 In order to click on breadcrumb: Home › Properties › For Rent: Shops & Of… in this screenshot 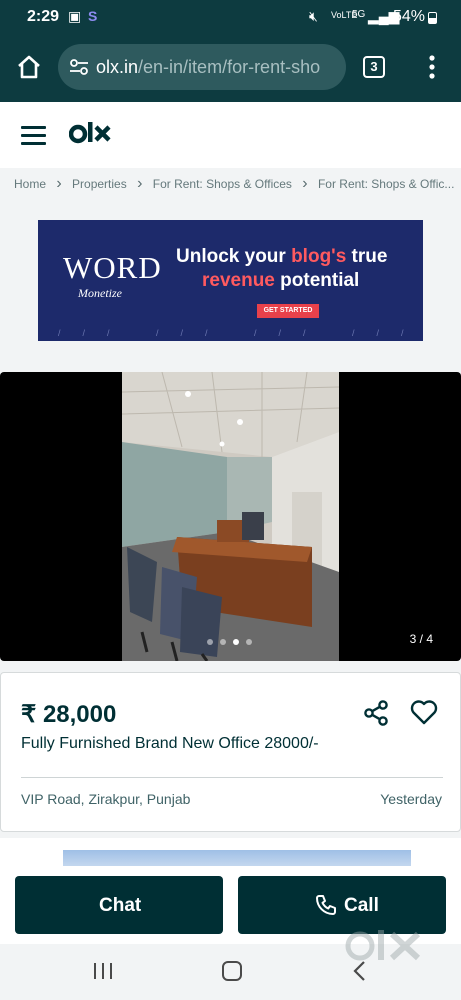, I will do `click(234, 186)`.